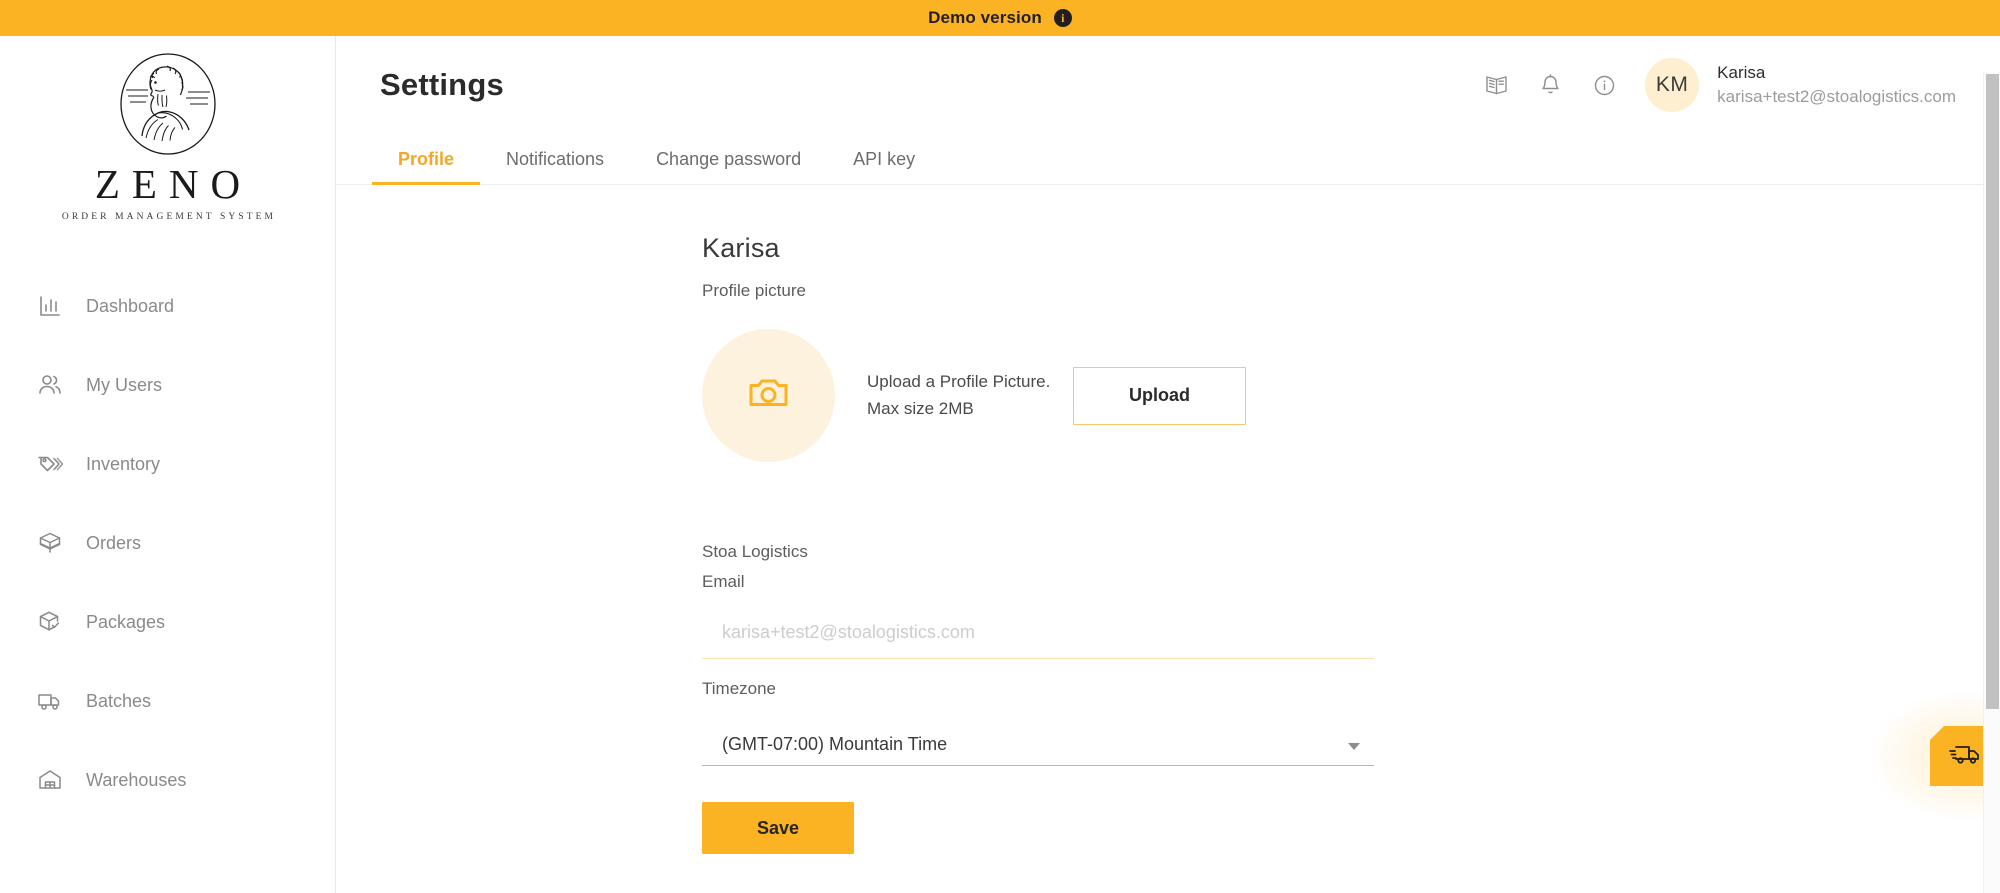 The image size is (2000, 893). What do you see at coordinates (1038, 636) in the screenshot?
I see `email-input` at bounding box center [1038, 636].